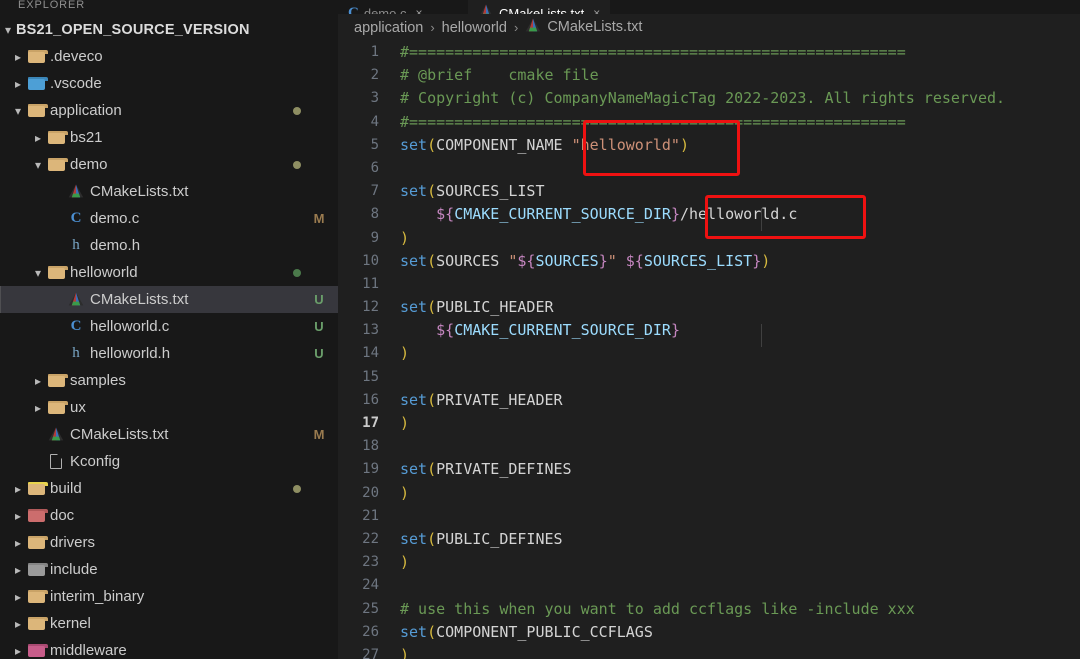 Image resolution: width=1080 pixels, height=659 pixels. I want to click on tree-item-demo-h: ▸hdemo.h, so click(169, 245).